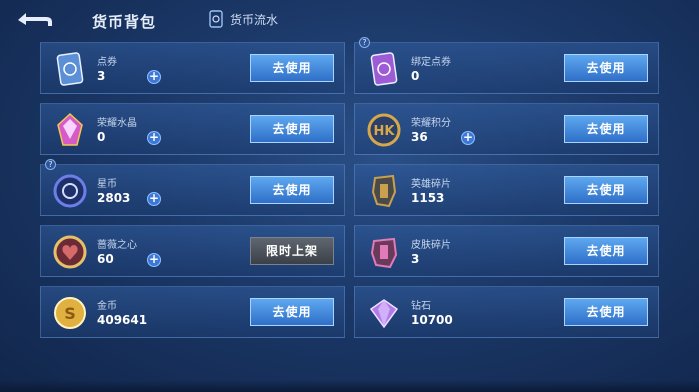 This screenshot has width=699, height=392. What do you see at coordinates (349, 20) in the screenshot?
I see `top-bar: 货币背包 货币流水` at bounding box center [349, 20].